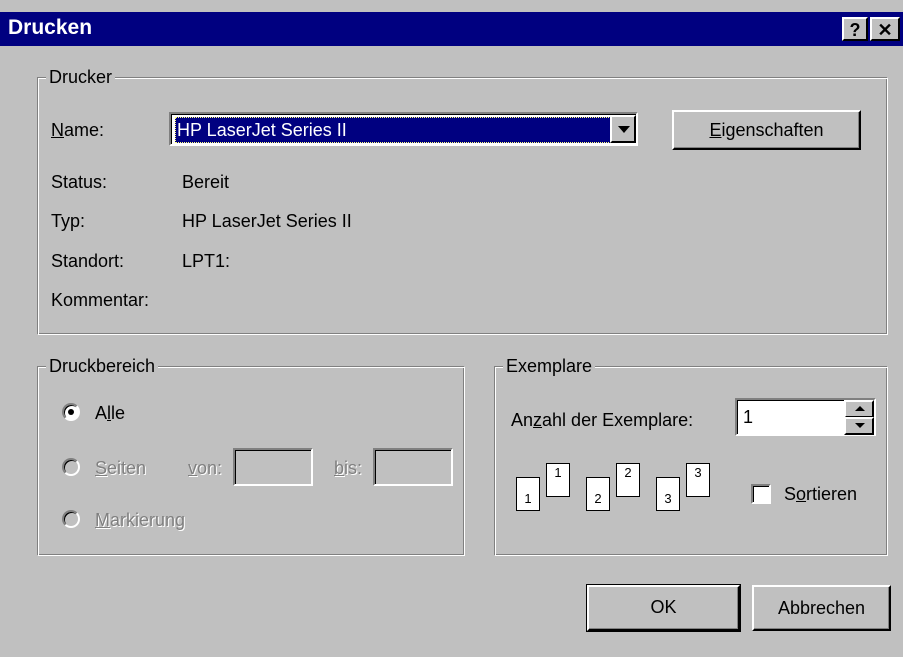  I want to click on comment-label: Kommentar:, so click(100, 300).